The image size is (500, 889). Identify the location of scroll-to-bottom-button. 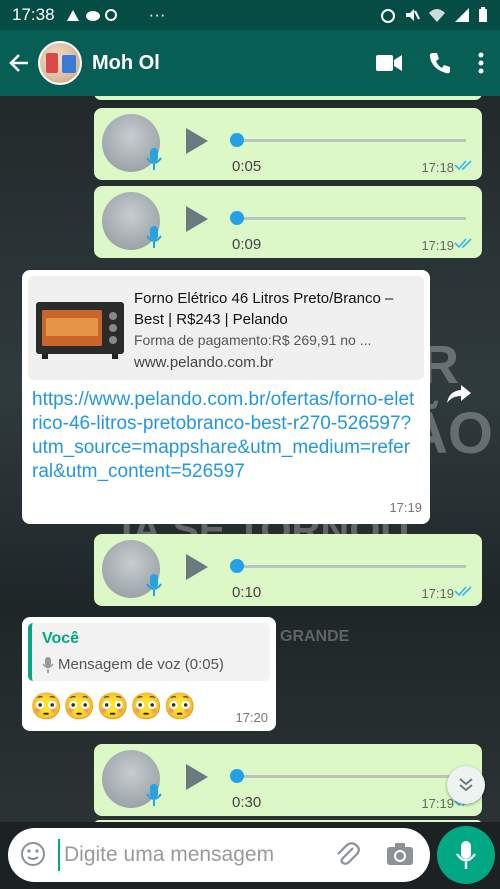
(466, 785).